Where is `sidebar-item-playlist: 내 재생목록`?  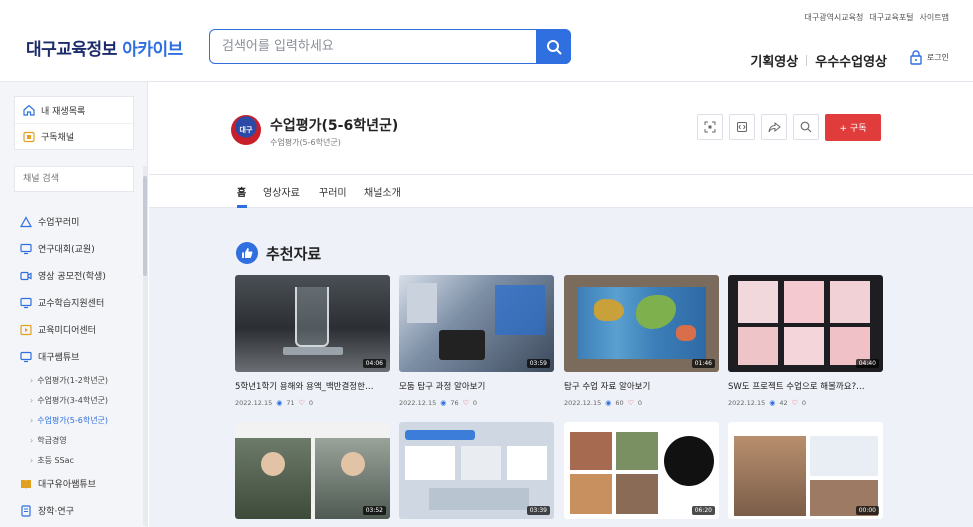
sidebar-item-playlist: 내 재생목록 is located at coordinates (74, 110).